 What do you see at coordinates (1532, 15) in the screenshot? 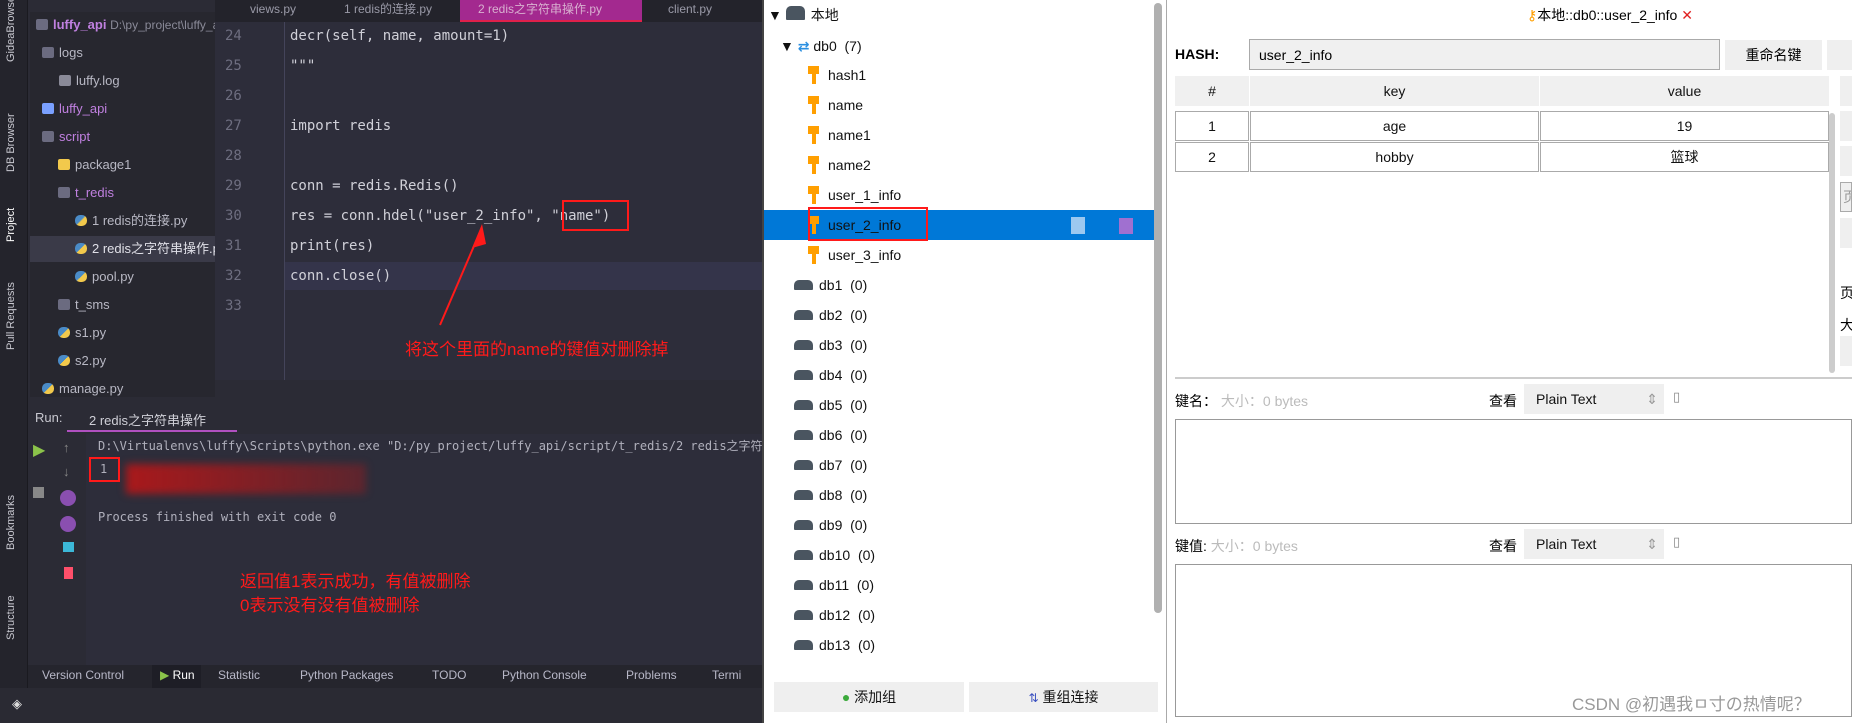
I see `key-icon: ⚷` at bounding box center [1532, 15].